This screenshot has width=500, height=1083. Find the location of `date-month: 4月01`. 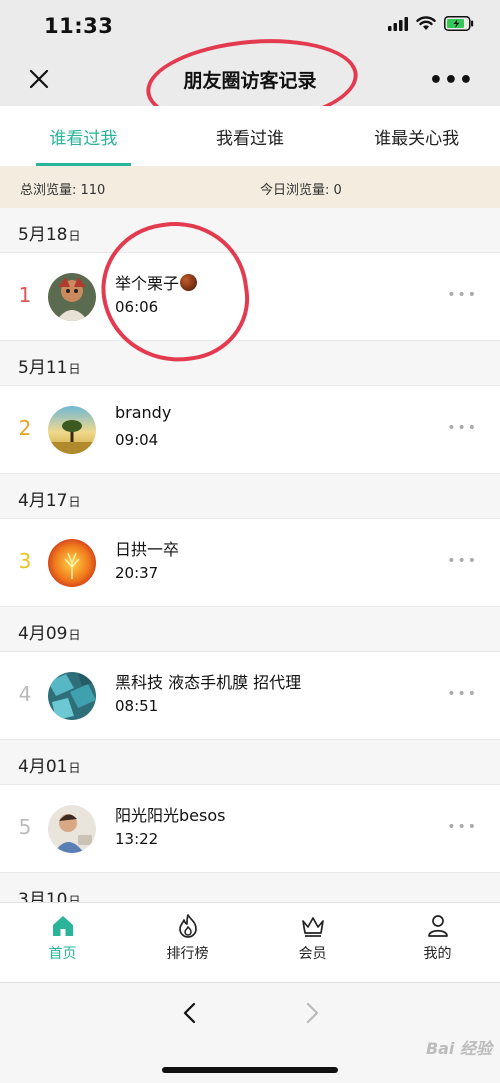

date-month: 4月01 is located at coordinates (43, 767).